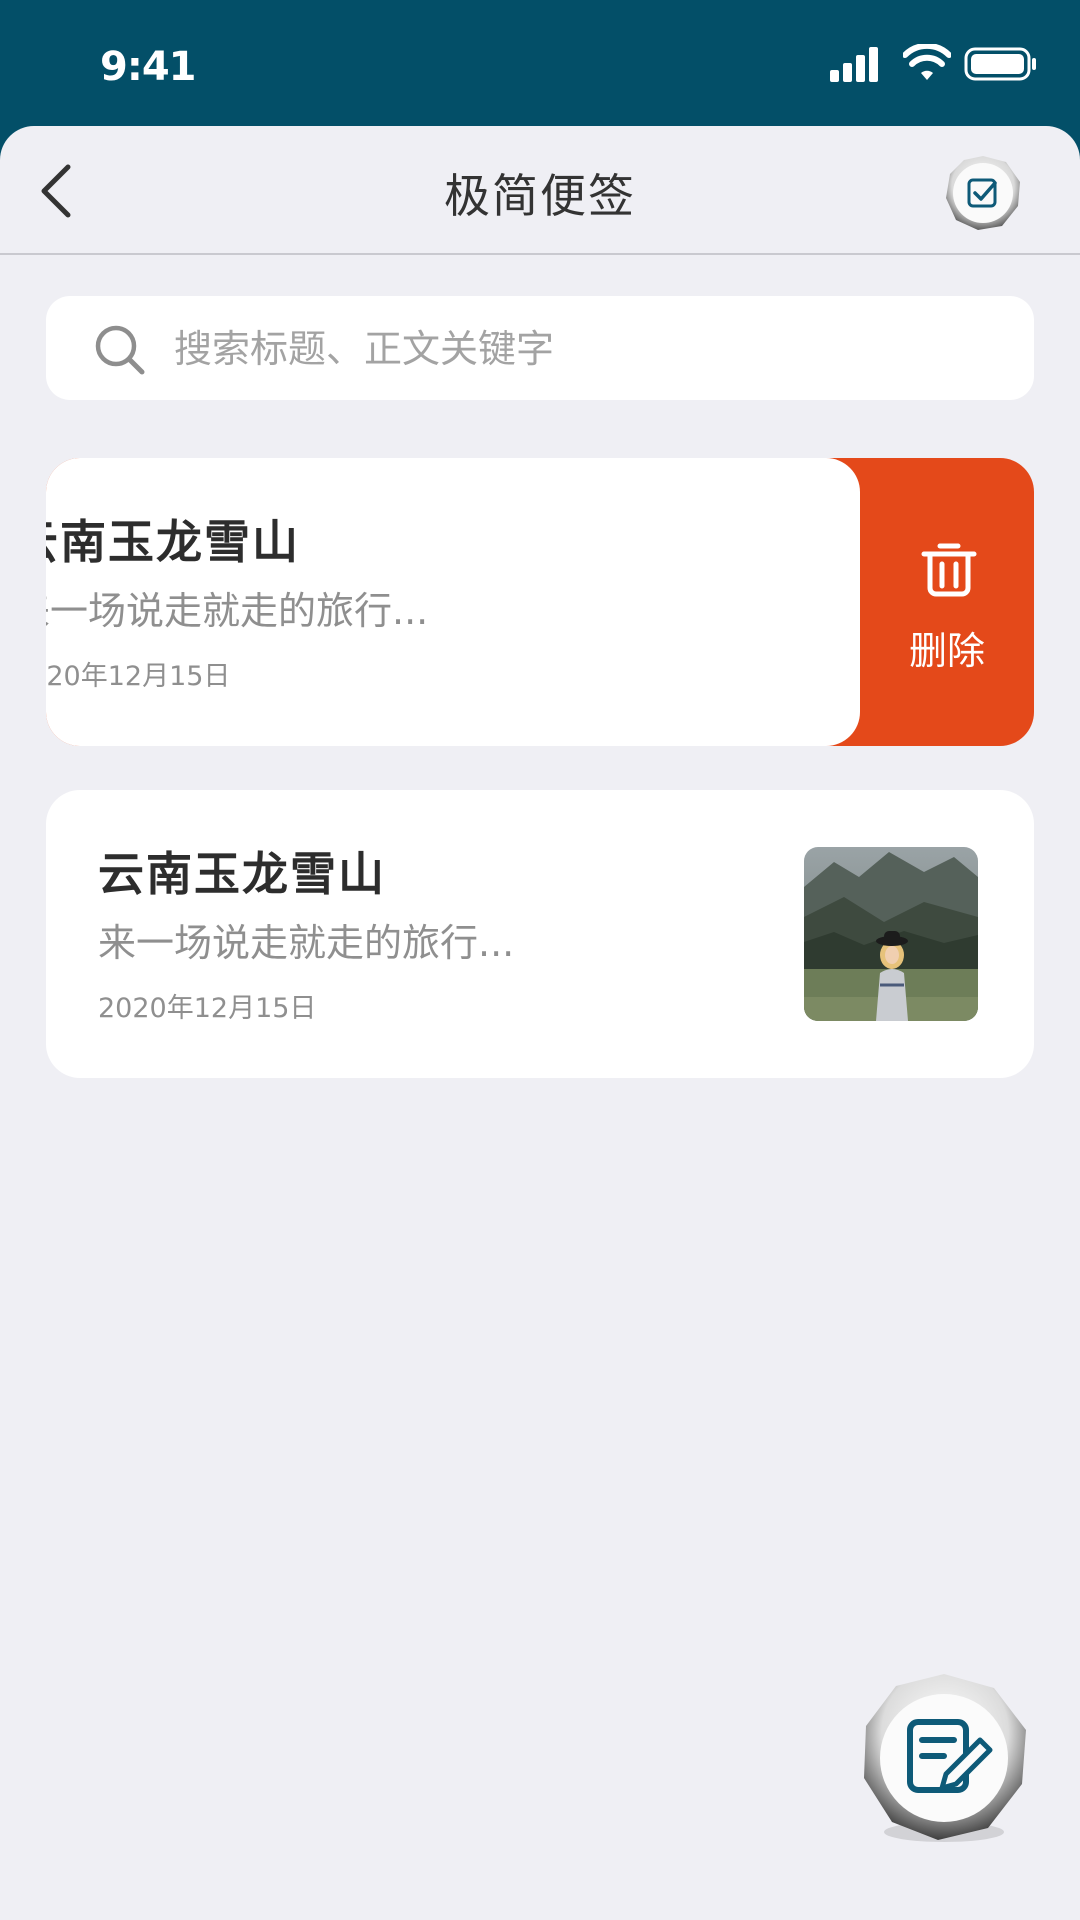  Describe the element at coordinates (949, 570) in the screenshot. I see `trash-icon` at that location.